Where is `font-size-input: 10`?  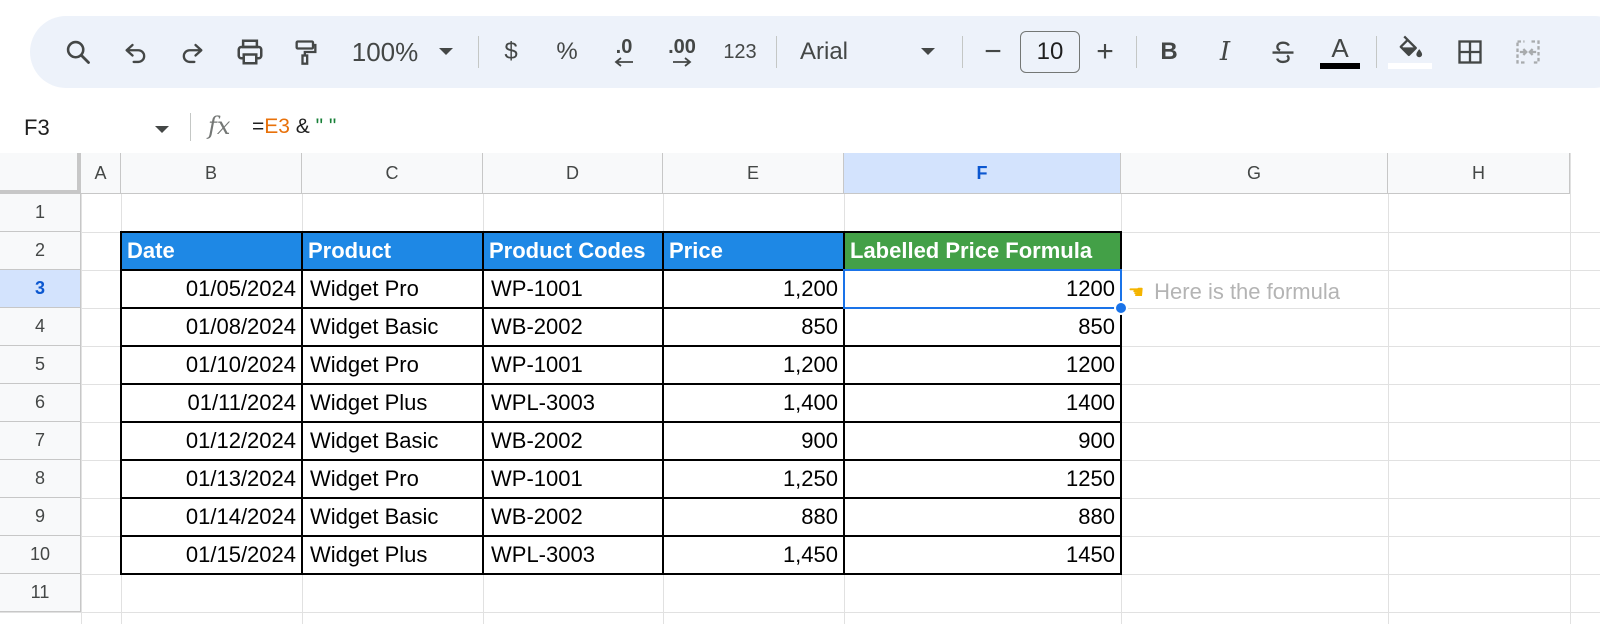
font-size-input: 10 is located at coordinates (1050, 52).